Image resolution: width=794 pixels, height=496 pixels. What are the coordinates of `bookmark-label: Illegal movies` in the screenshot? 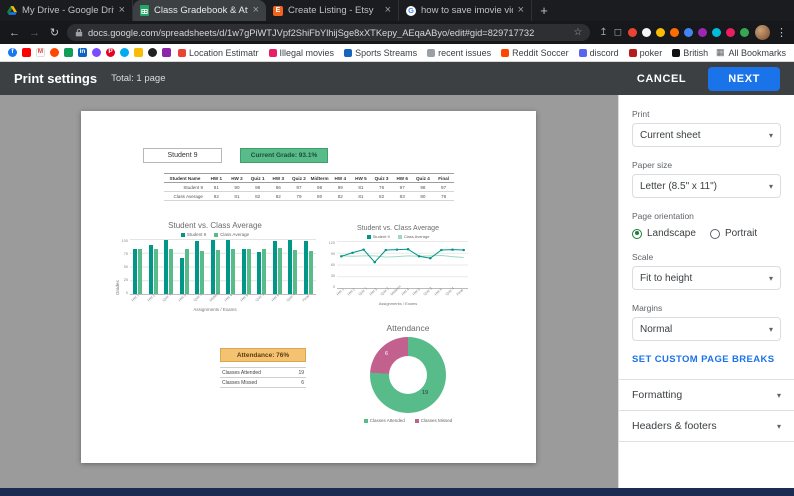 It's located at (307, 52).